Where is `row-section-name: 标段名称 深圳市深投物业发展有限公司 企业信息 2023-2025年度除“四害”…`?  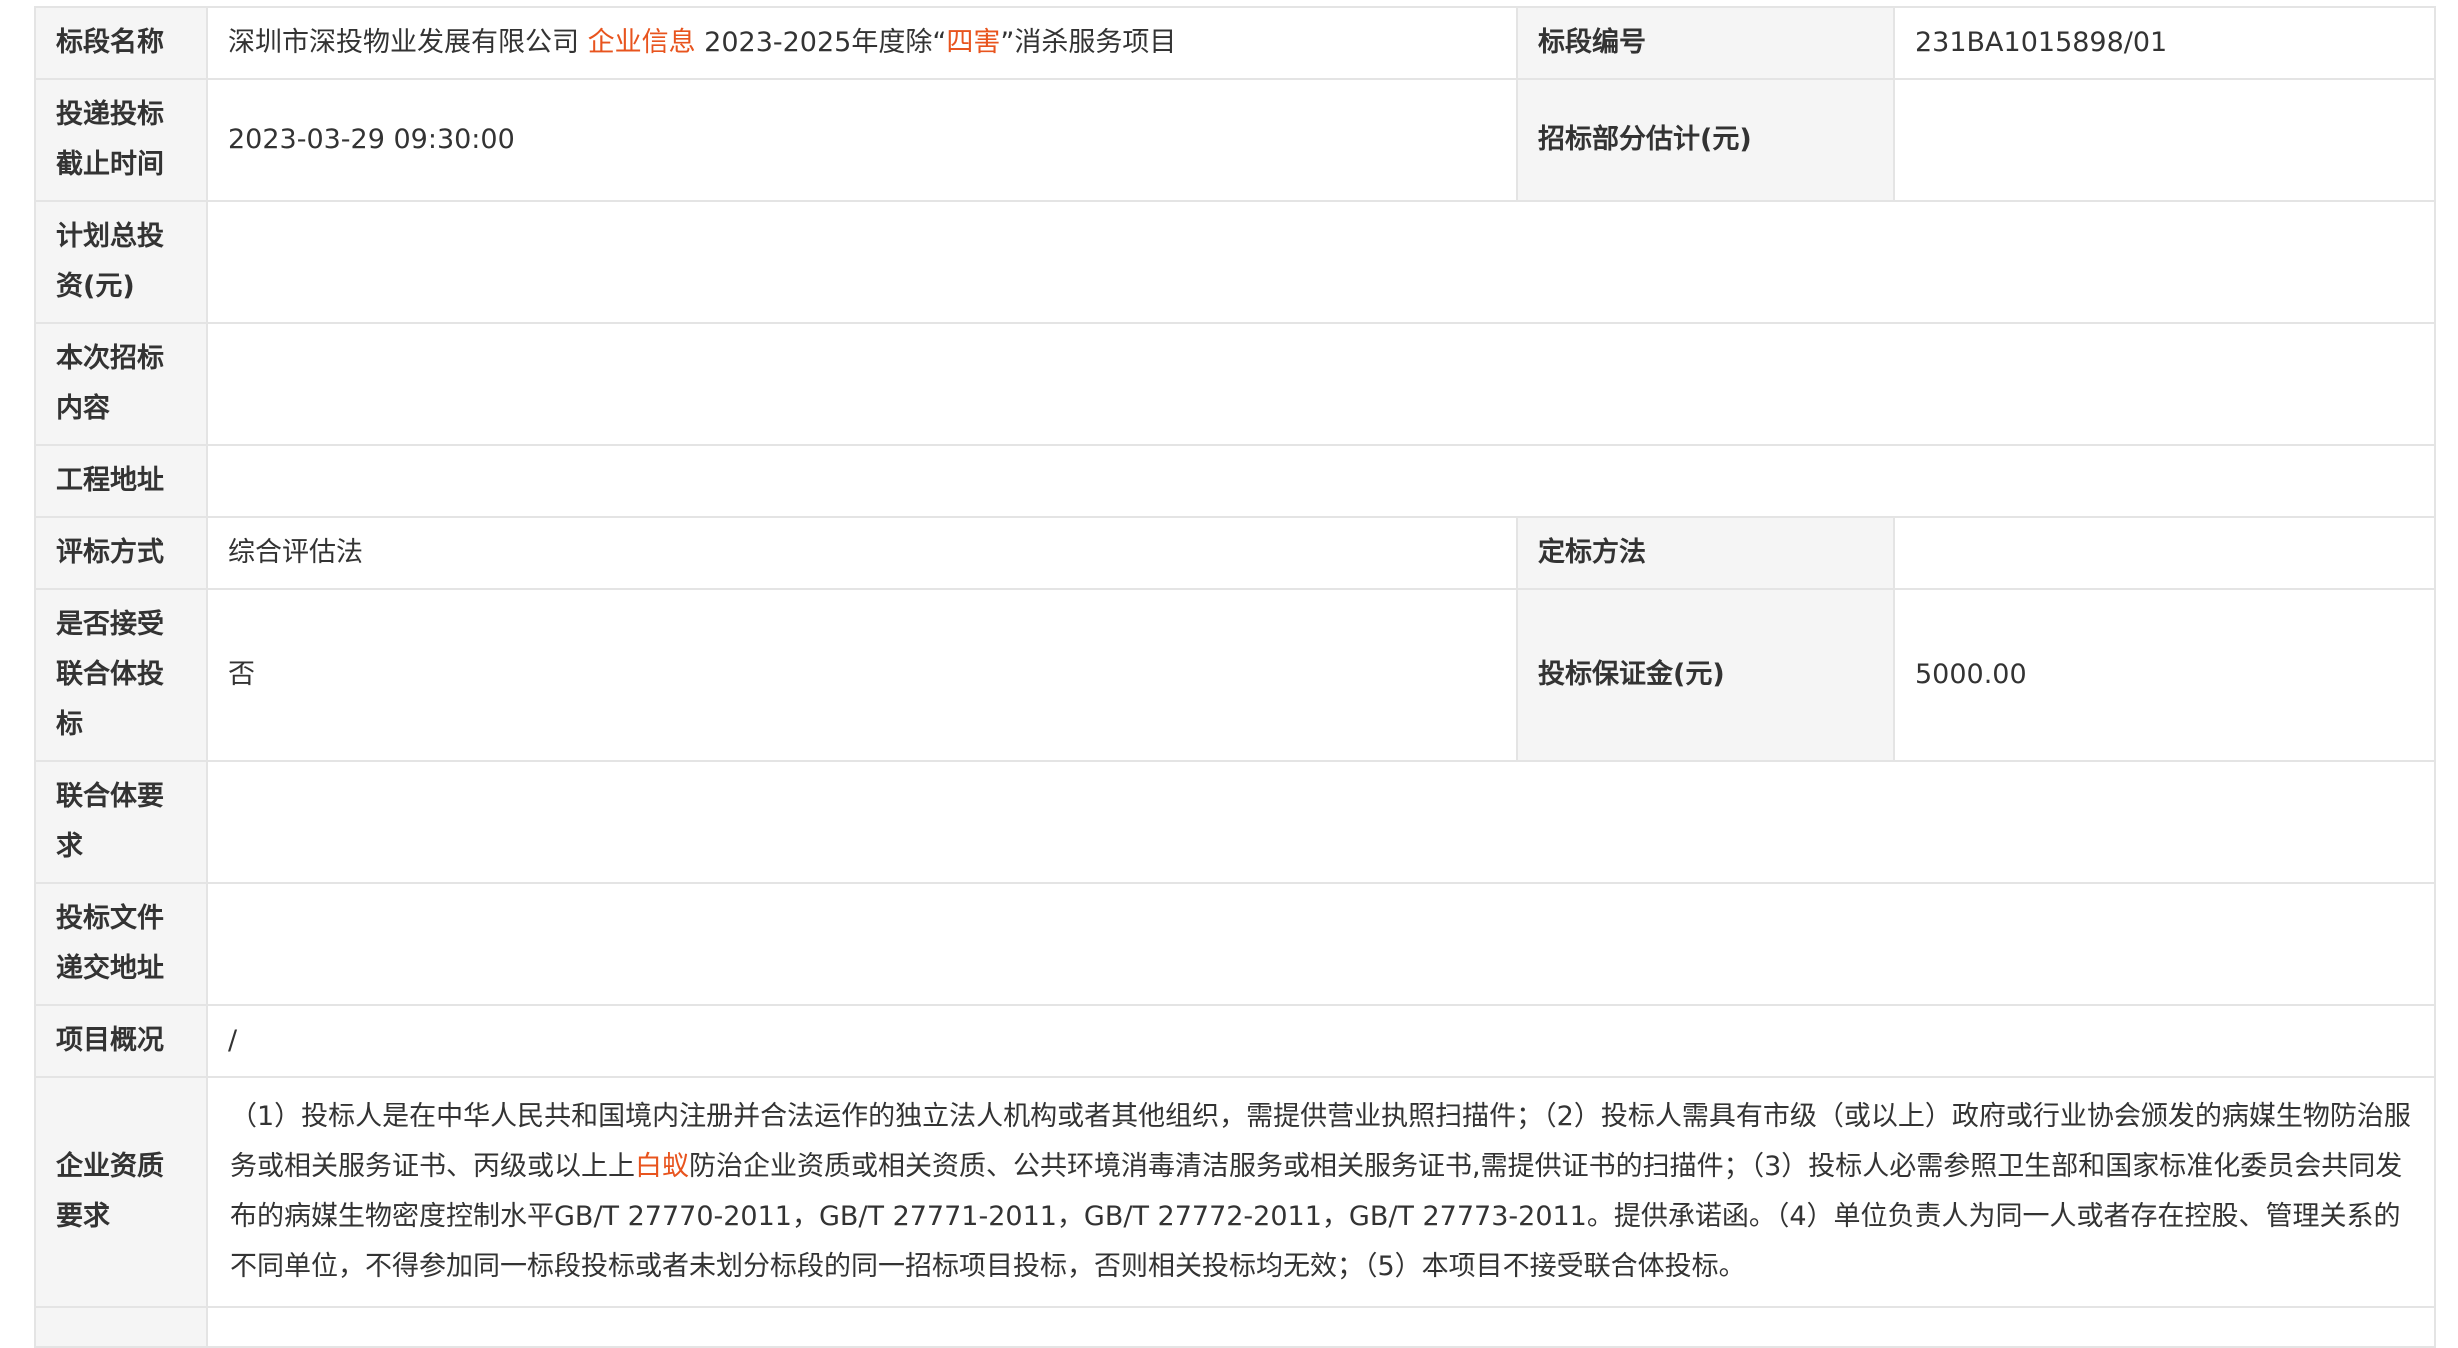
row-section-name: 标段名称 深圳市深投物业发展有限公司 企业信息 2023-2025年度除“四害”… is located at coordinates (1235, 43).